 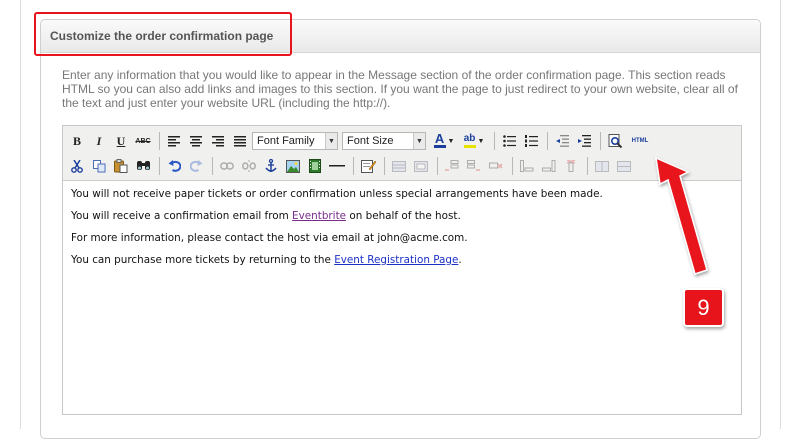 I want to click on align-right-icon, so click(x=218, y=141).